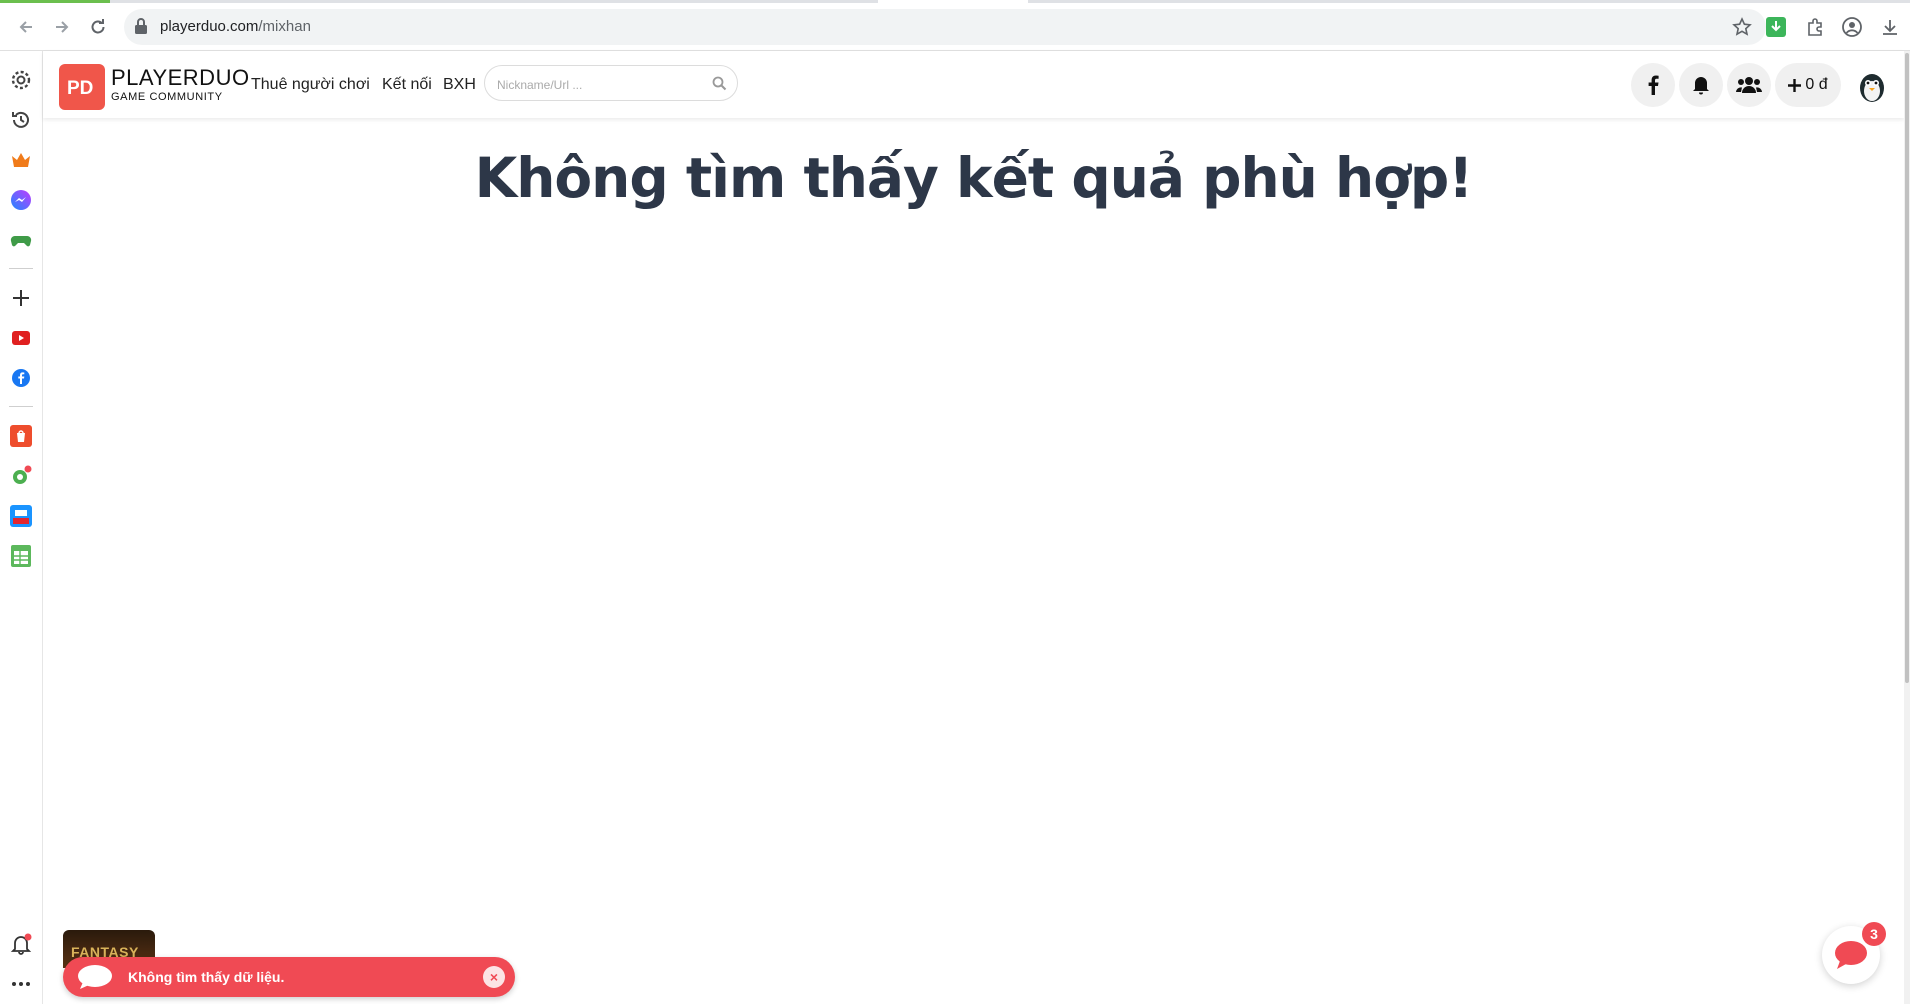 The width and height of the screenshot is (1910, 1004). What do you see at coordinates (289, 977) in the screenshot?
I see `error-toast: Không tìm thấy dữ liệu. ×` at bounding box center [289, 977].